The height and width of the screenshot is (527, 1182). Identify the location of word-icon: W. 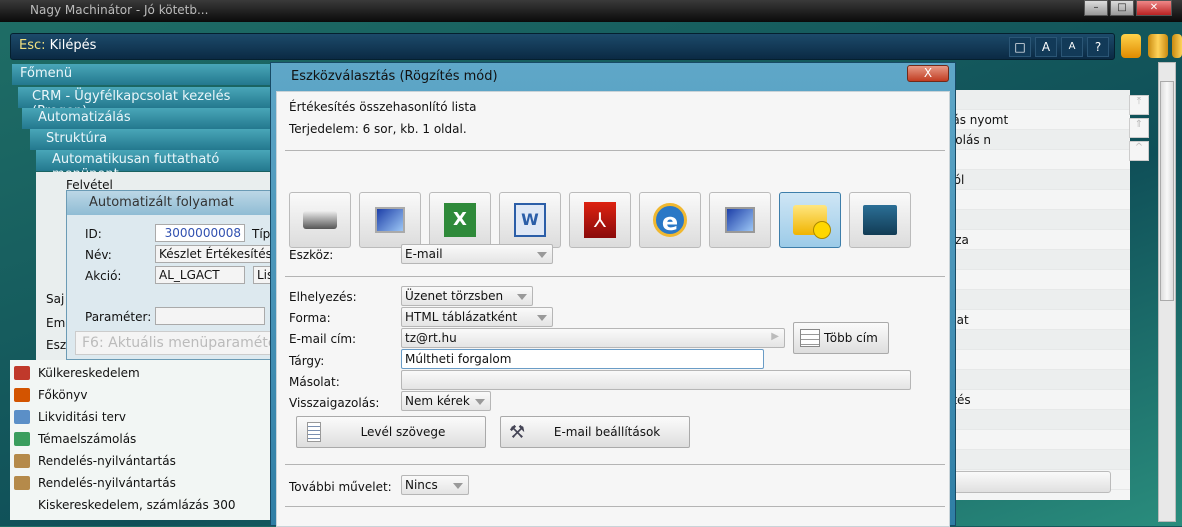
(530, 220).